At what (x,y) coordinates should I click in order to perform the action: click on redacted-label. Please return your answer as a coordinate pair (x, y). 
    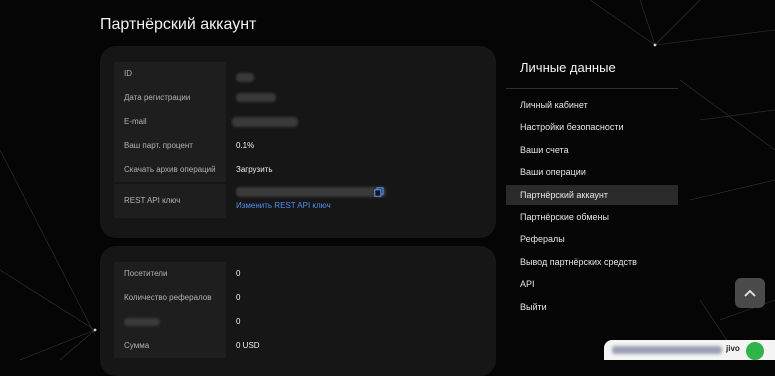
    Looking at the image, I should click on (170, 322).